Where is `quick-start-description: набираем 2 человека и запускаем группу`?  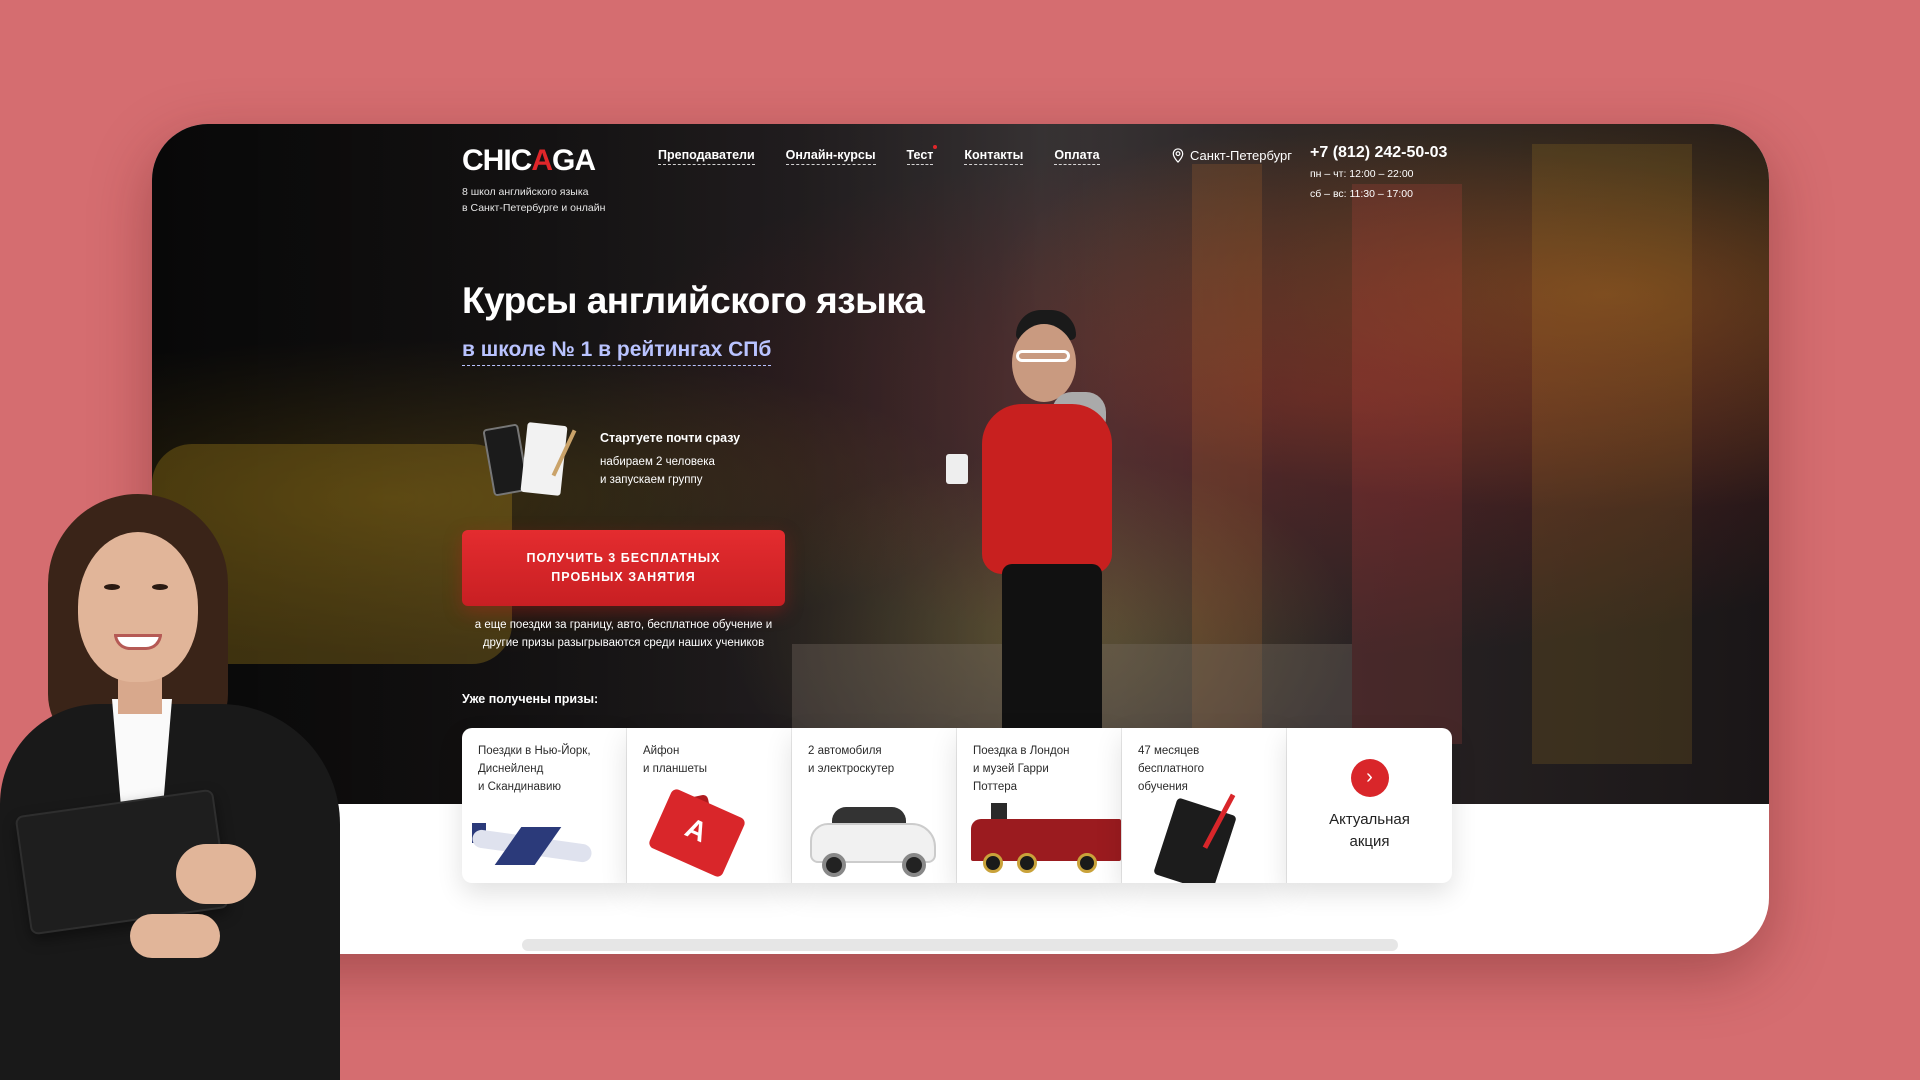 quick-start-description: набираем 2 человека и запускаем группу is located at coordinates (657, 471).